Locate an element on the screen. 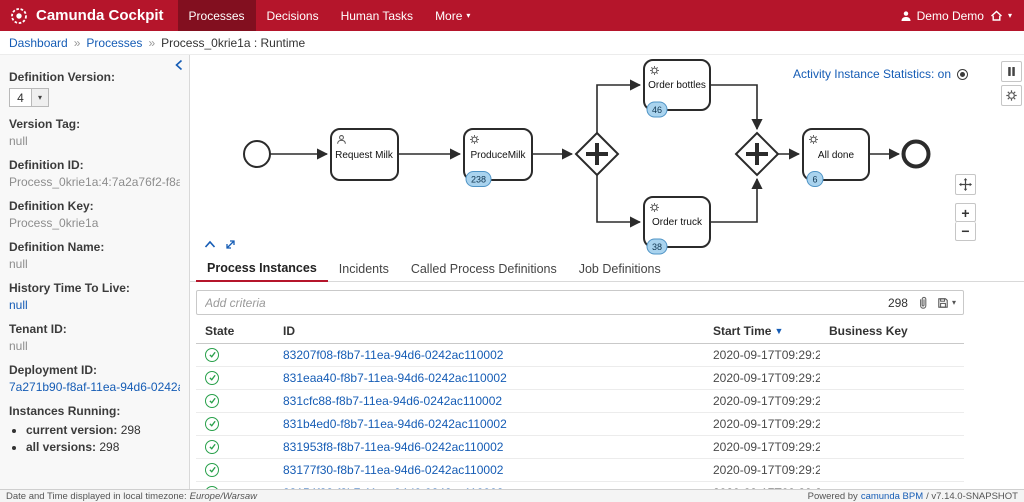 The width and height of the screenshot is (1024, 502). navbar-right: Demo Demo ▾ is located at coordinates (962, 15).